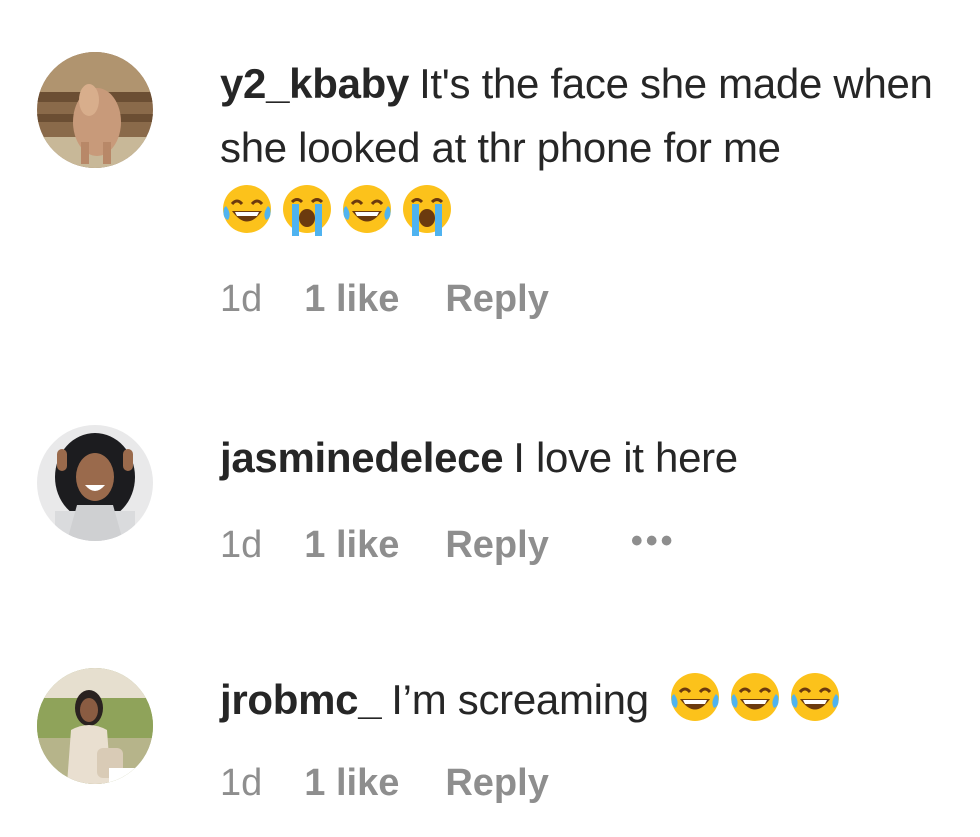 This screenshot has height=837, width=980. I want to click on woman-smiling-avatar, so click(95, 483).